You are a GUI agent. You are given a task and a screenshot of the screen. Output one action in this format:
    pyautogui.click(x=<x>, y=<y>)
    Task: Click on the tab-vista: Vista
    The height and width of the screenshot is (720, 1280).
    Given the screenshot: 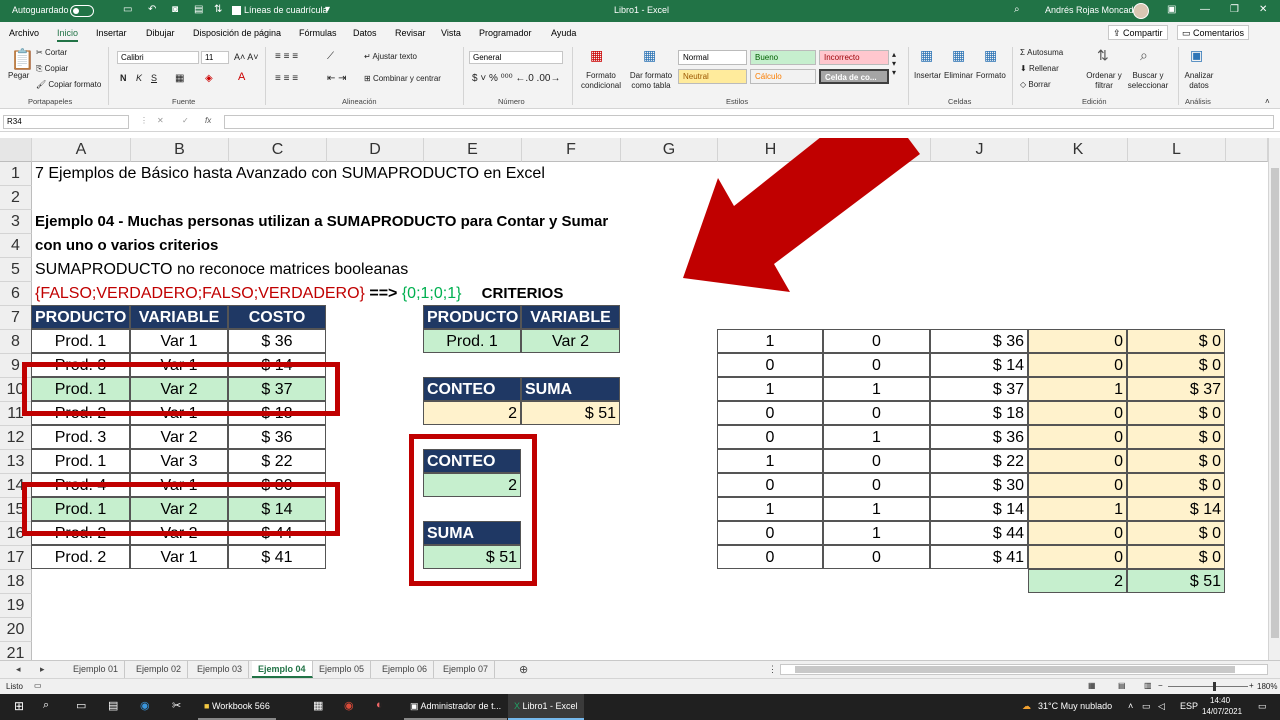 What is the action you would take?
    pyautogui.click(x=451, y=33)
    